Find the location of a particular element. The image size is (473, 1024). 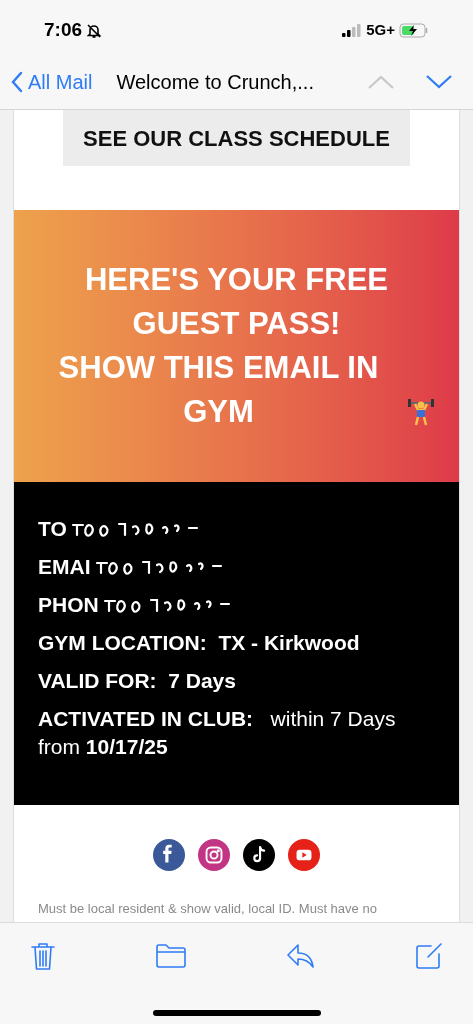

chevron-down-icon is located at coordinates (439, 82).